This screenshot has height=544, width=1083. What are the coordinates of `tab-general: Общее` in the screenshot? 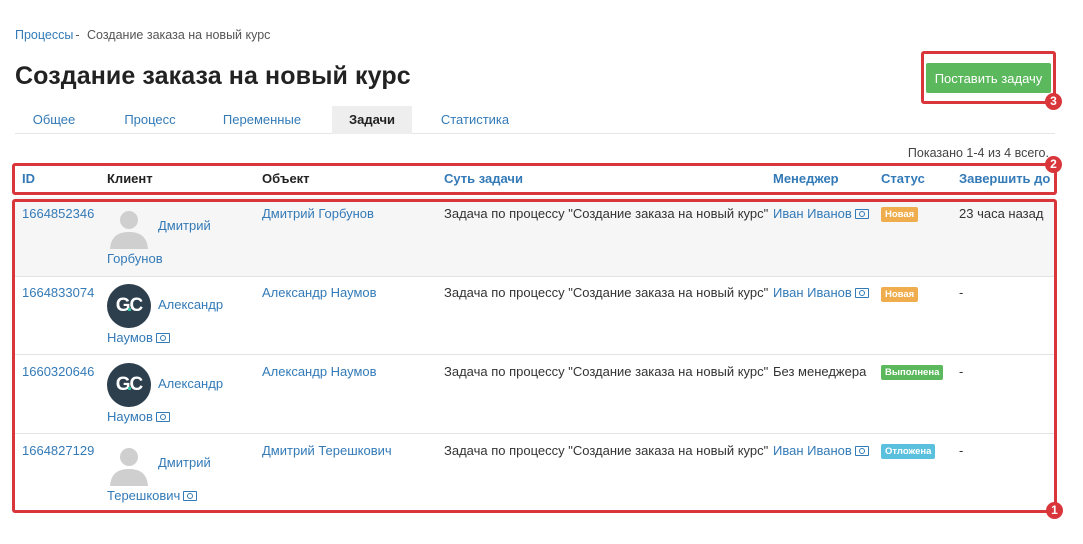 It's located at (54, 120).